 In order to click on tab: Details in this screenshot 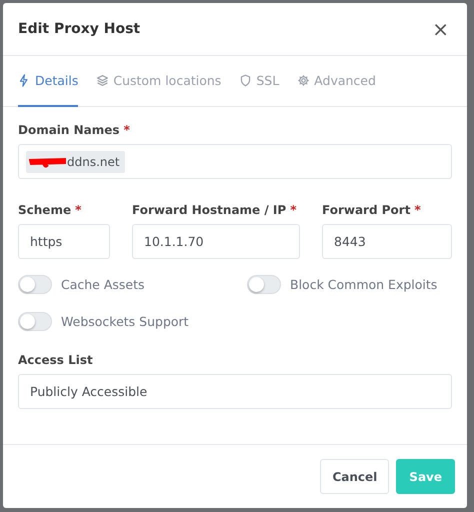, I will do `click(48, 81)`.